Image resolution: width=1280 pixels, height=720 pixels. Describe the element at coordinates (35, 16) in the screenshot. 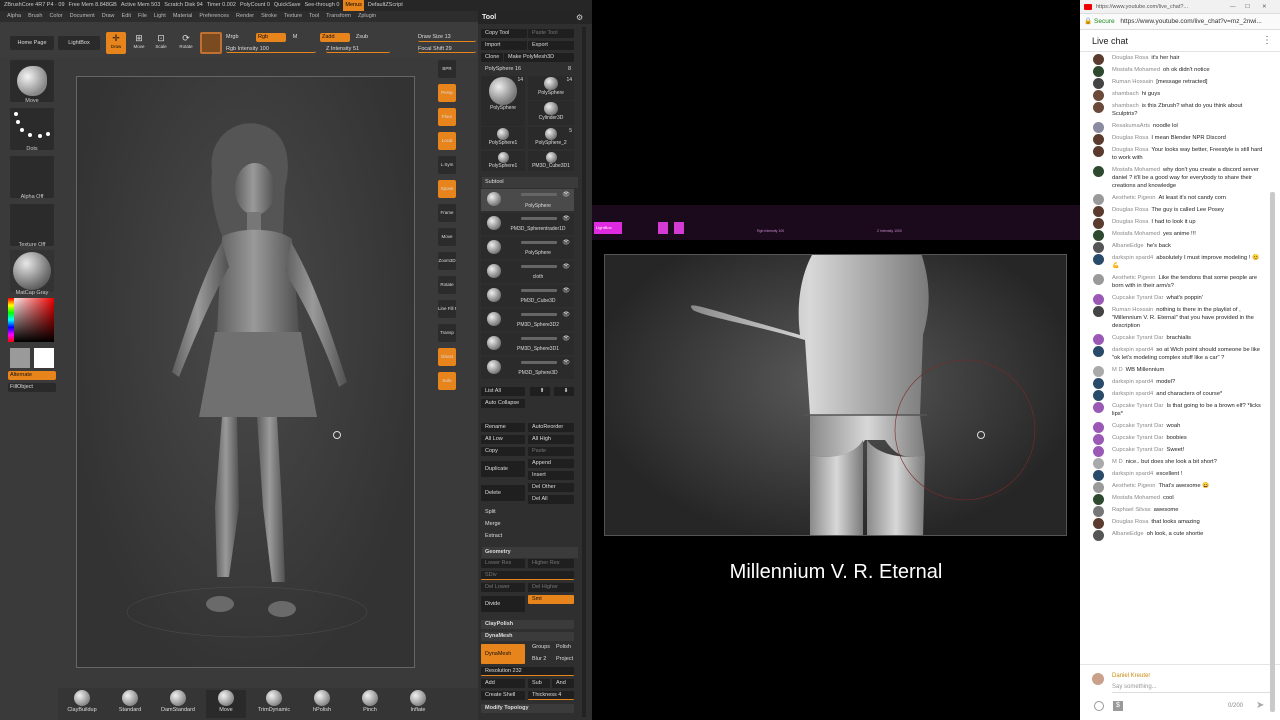

I see `menu-brush: Brush` at that location.